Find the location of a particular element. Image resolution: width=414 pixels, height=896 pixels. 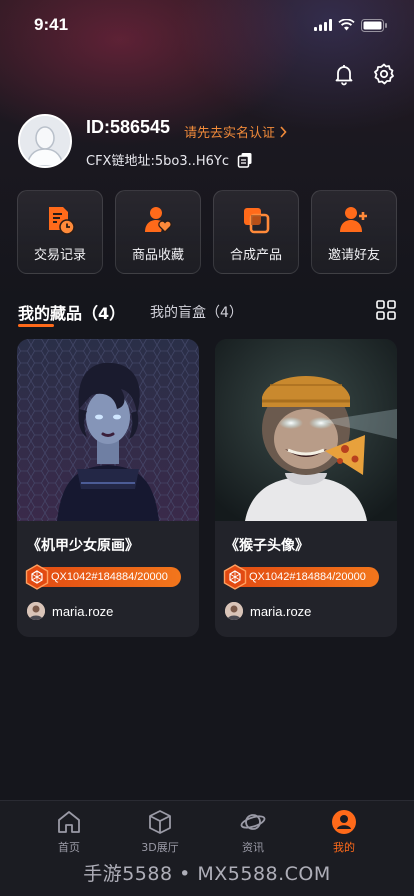

nav-home: 首页 is located at coordinates (69, 832).